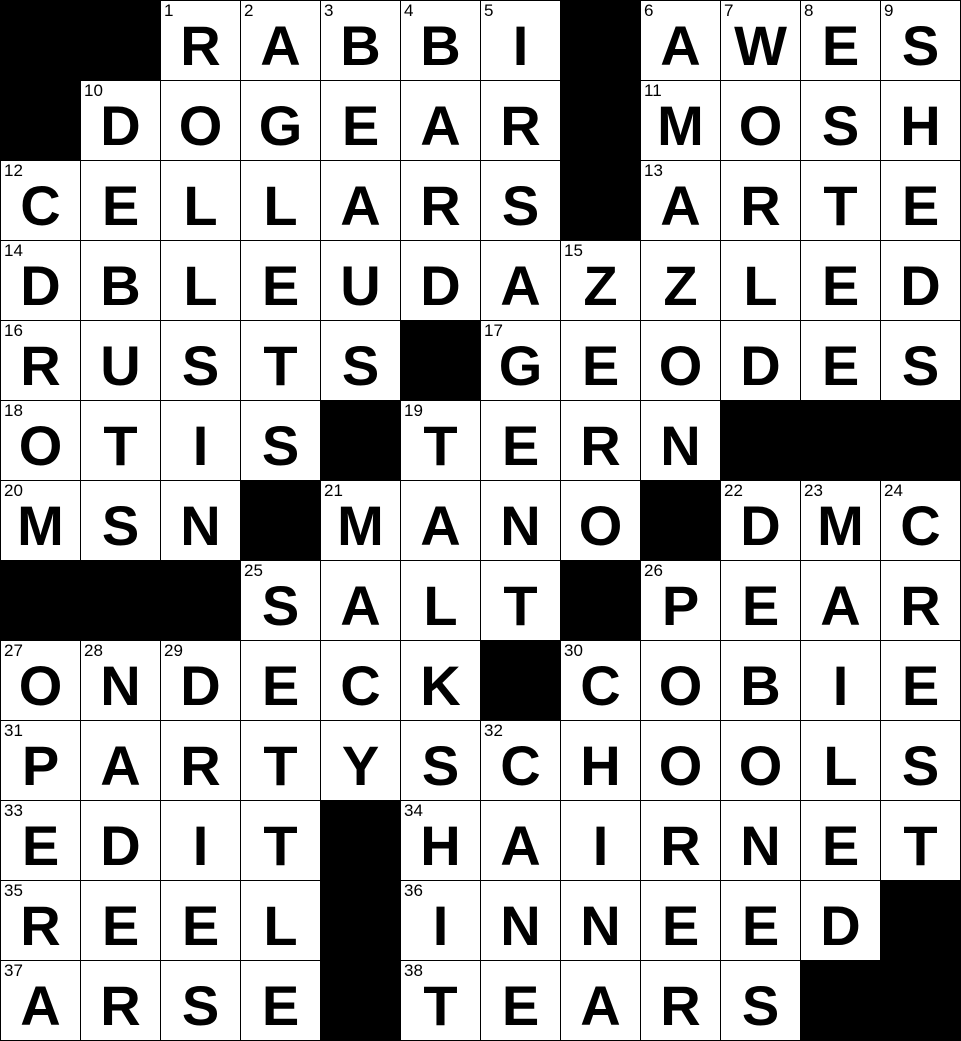  I want to click on grid-cell: 37 A, so click(40, 1000).